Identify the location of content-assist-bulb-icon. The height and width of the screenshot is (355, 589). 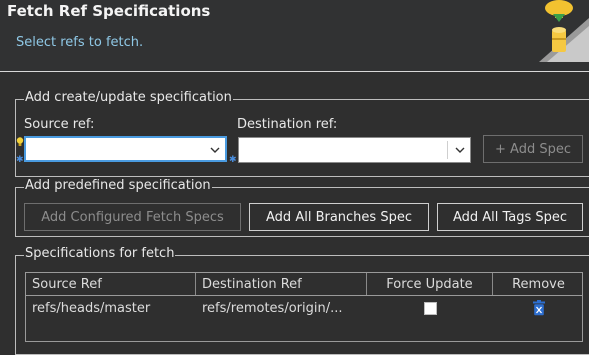
(20, 141).